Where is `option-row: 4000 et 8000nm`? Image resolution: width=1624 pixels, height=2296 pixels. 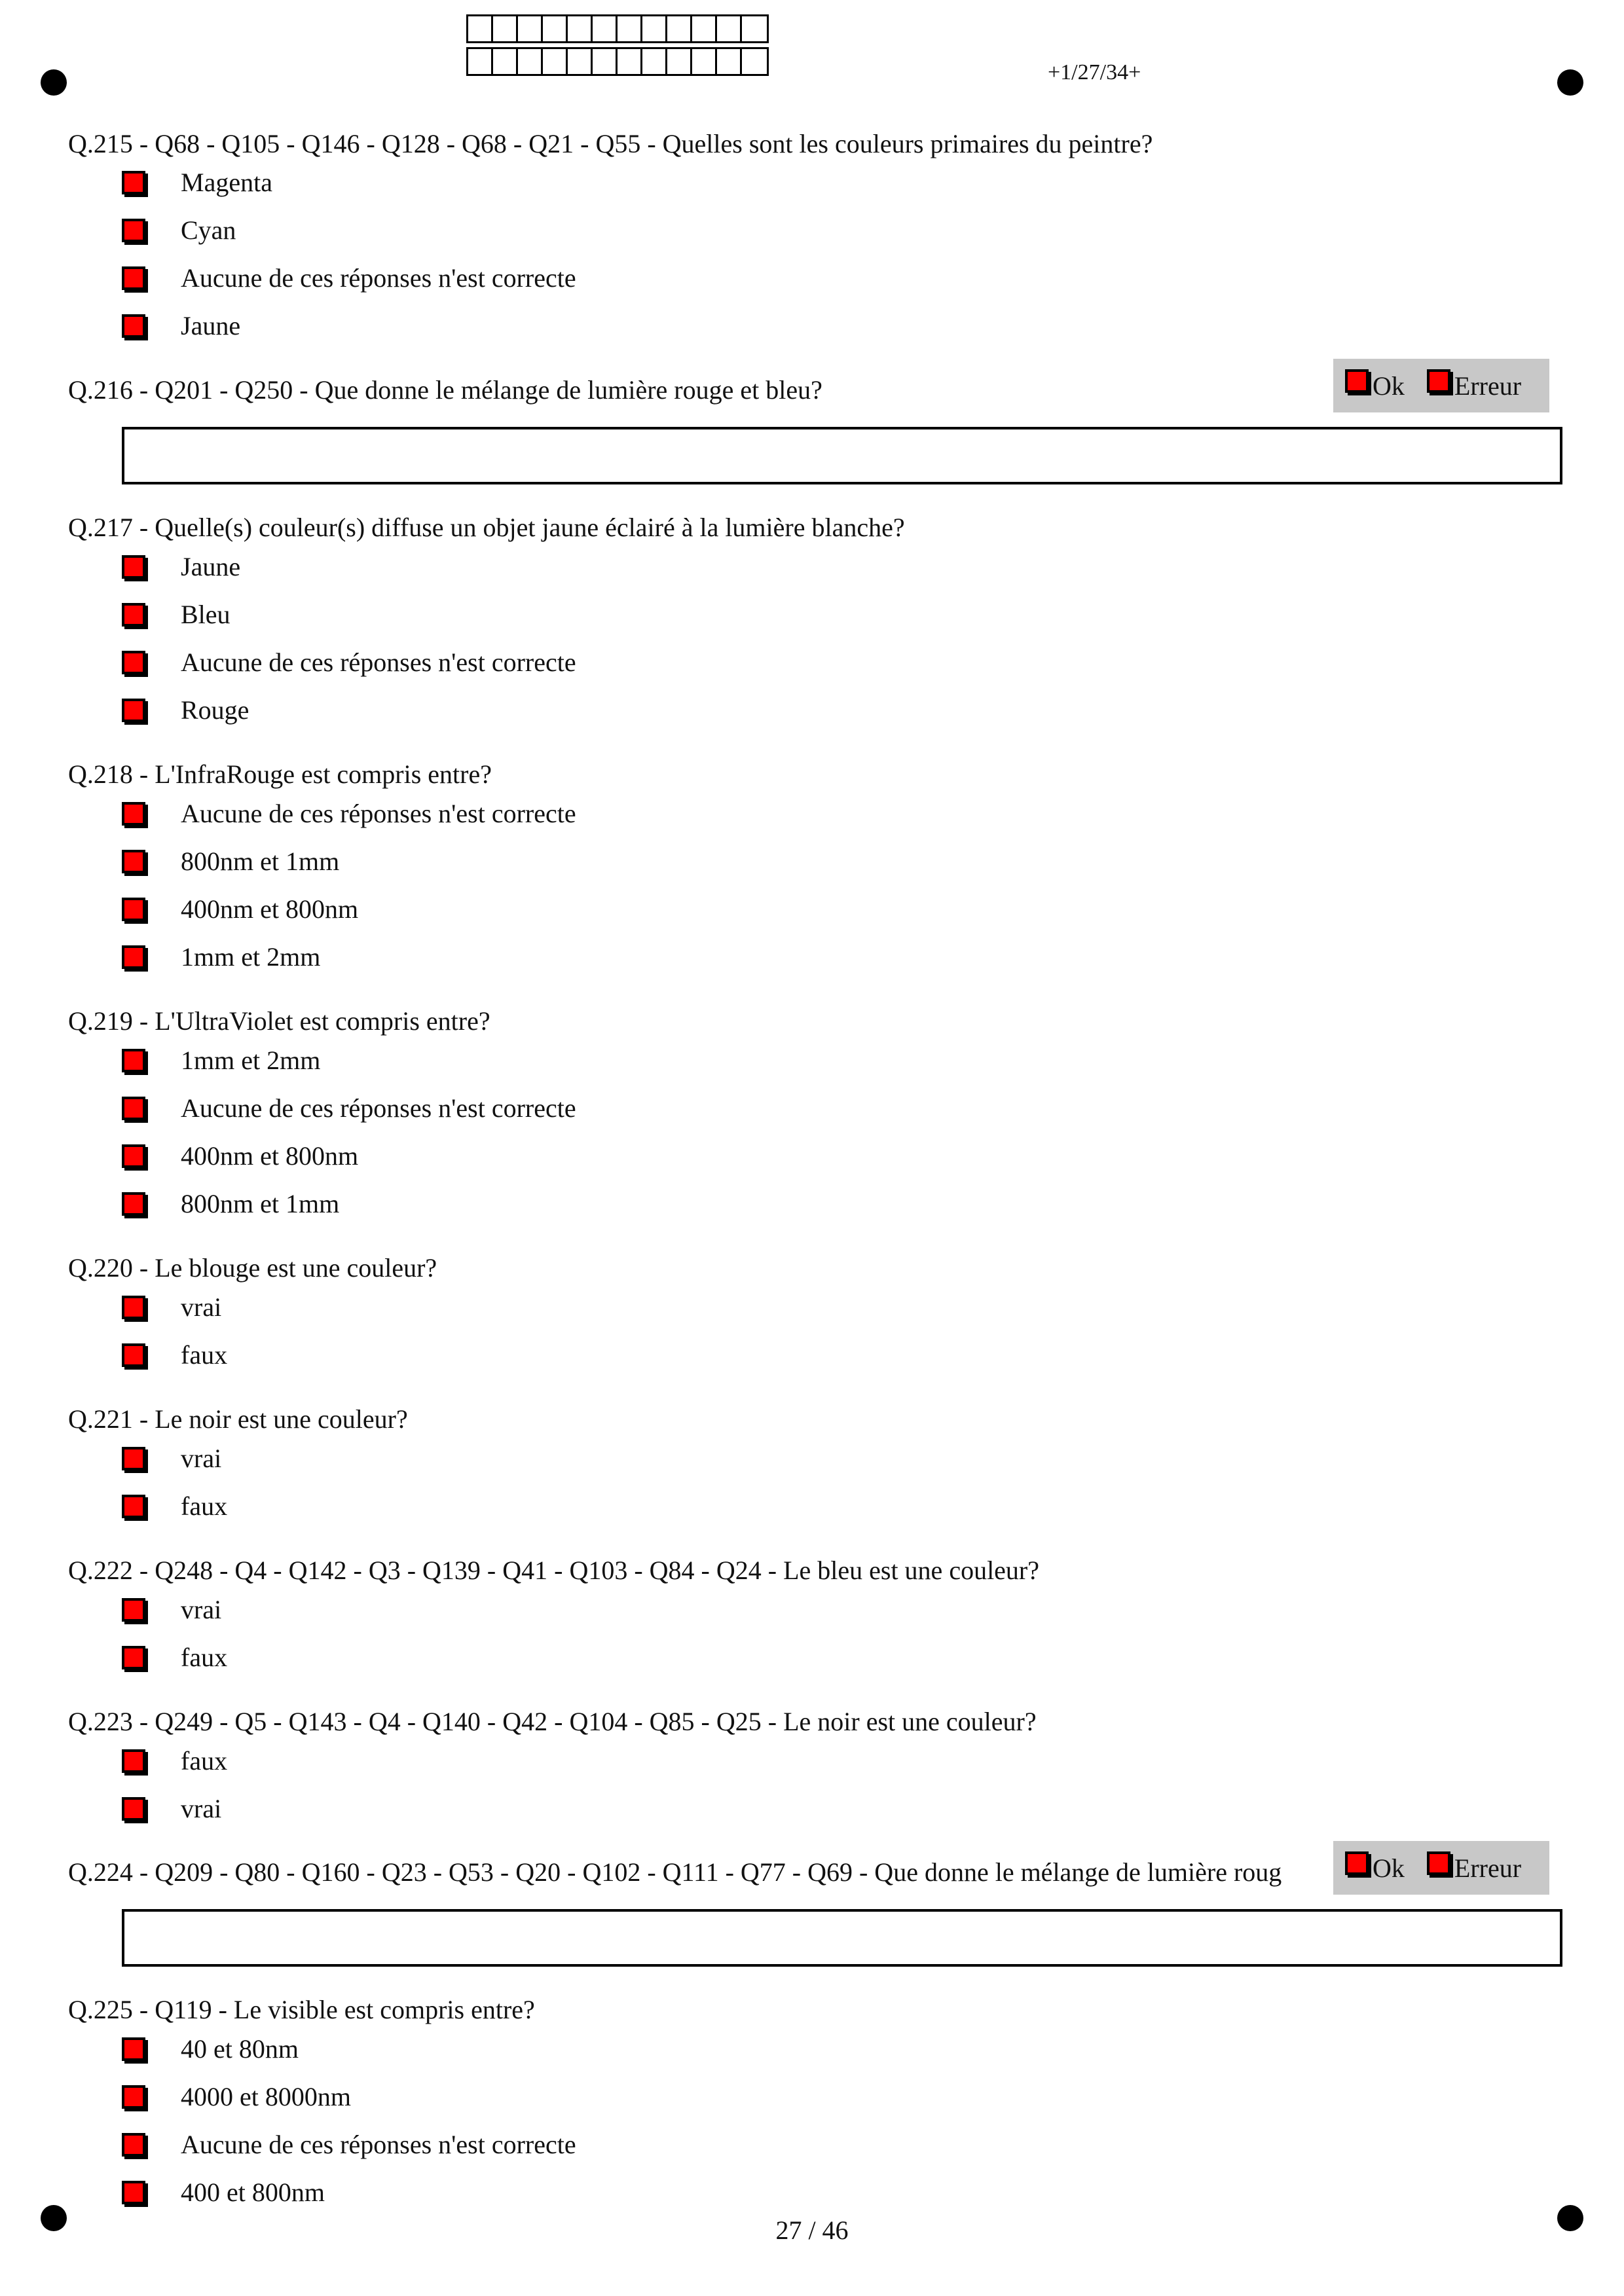 option-row: 4000 et 8000nm is located at coordinates (236, 2097).